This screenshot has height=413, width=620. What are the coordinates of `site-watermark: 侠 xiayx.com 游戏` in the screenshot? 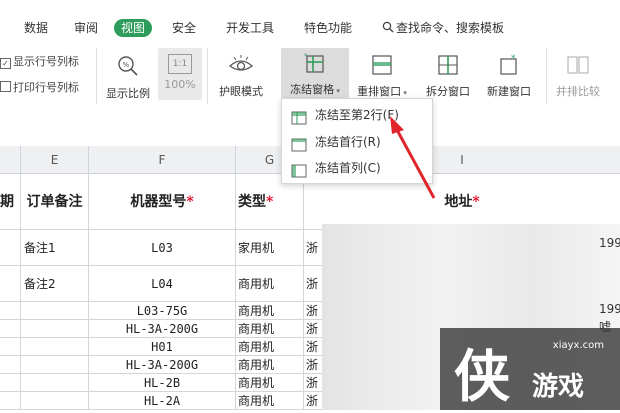 It's located at (530, 369).